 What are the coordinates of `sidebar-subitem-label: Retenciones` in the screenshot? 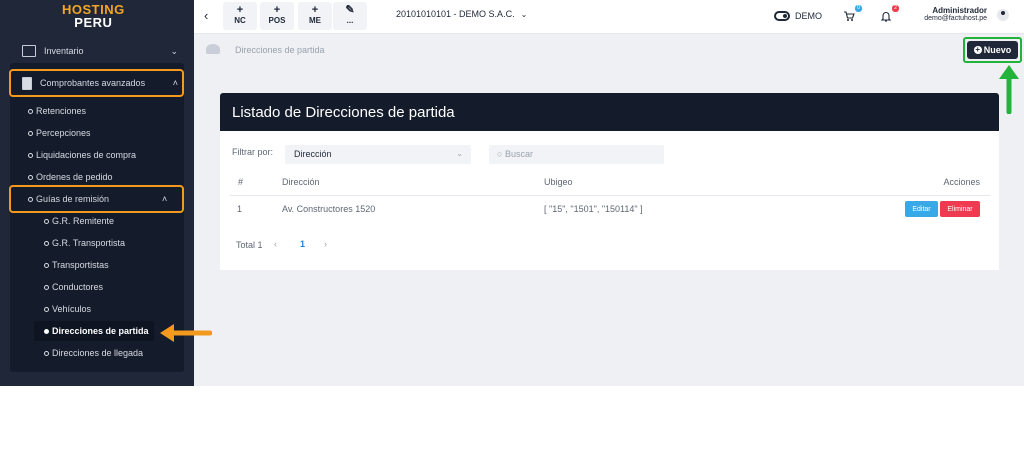 It's located at (61, 111).